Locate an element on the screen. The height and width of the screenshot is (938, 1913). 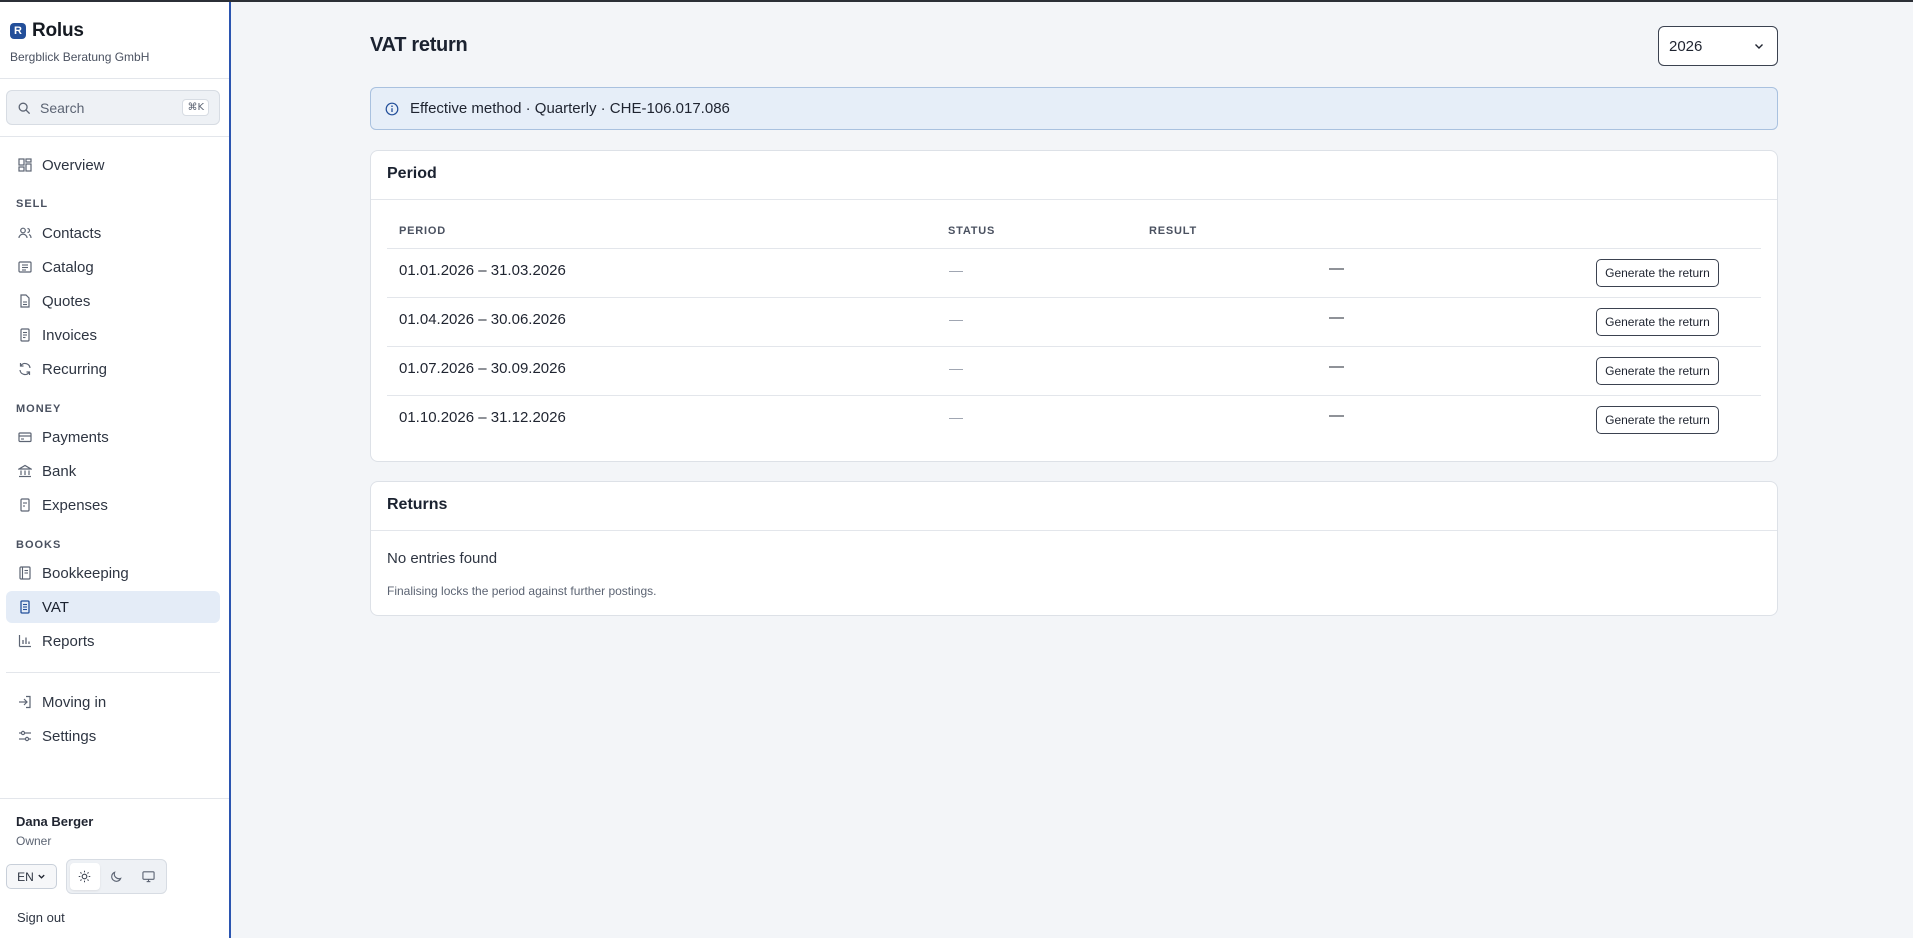
sidebar-item-vat: VAT is located at coordinates (113, 607).